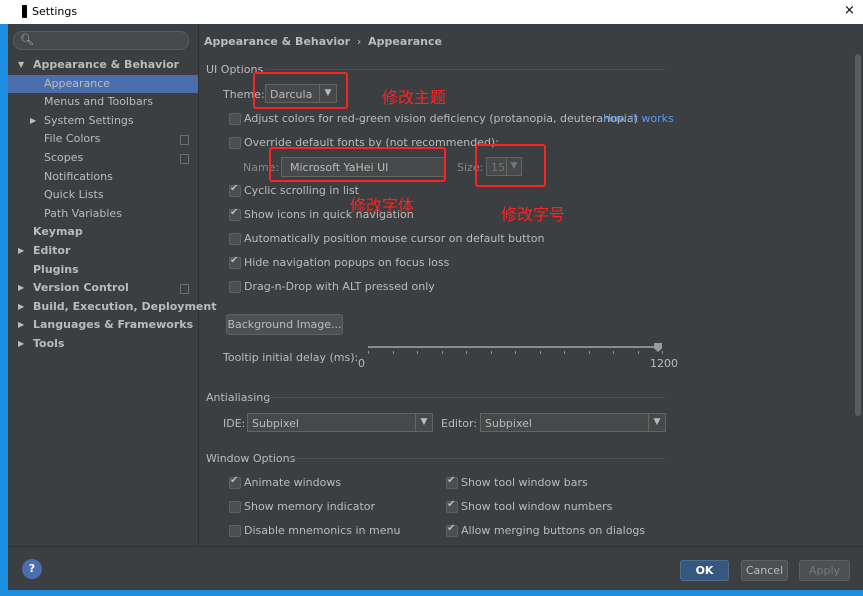  What do you see at coordinates (322, 530) in the screenshot?
I see `disable-mnemonics-label: Disable mnemonics in menu` at bounding box center [322, 530].